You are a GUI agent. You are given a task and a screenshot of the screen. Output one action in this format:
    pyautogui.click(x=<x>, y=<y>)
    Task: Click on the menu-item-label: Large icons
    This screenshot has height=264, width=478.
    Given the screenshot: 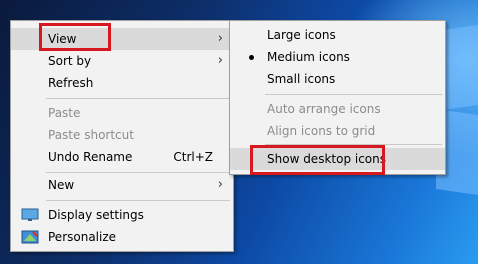 What is the action you would take?
    pyautogui.click(x=301, y=35)
    